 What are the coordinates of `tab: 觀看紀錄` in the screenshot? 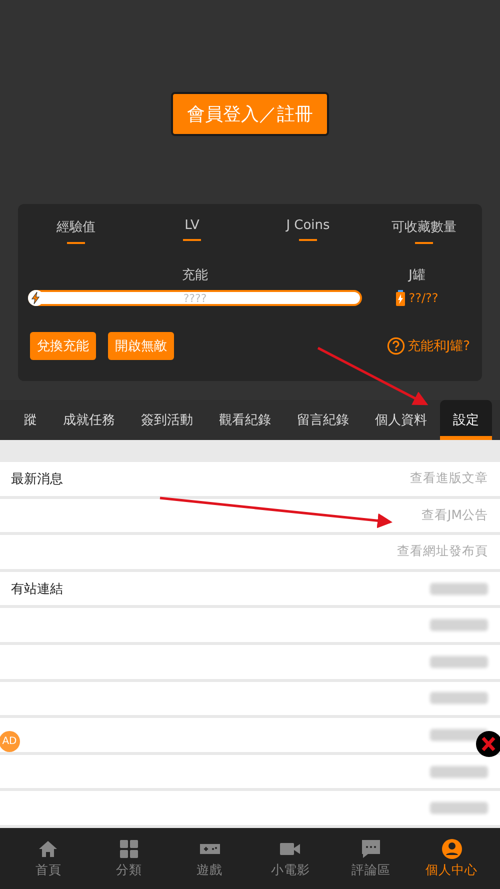 It's located at (245, 420).